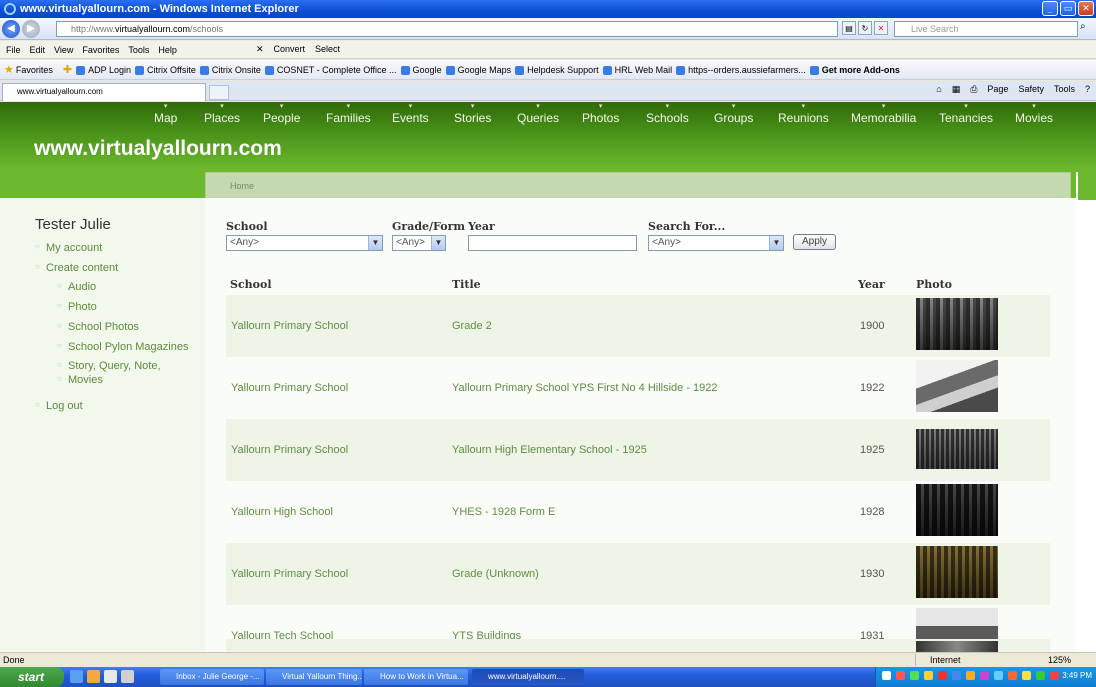  Describe the element at coordinates (1086, 8) in the screenshot. I see `close-button: ✕` at that location.